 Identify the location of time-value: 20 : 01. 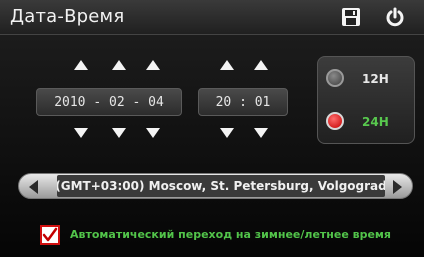
(243, 102).